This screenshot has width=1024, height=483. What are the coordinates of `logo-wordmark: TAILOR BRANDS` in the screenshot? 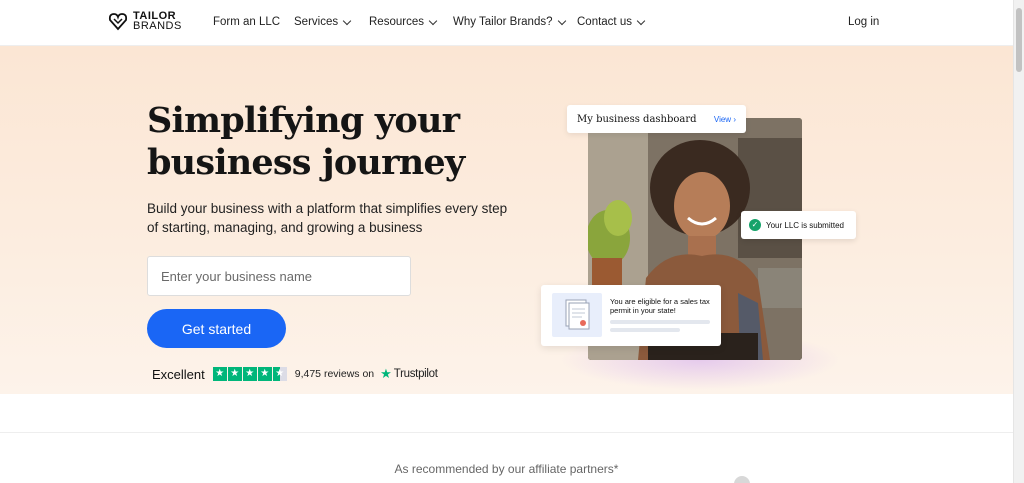 It's located at (157, 21).